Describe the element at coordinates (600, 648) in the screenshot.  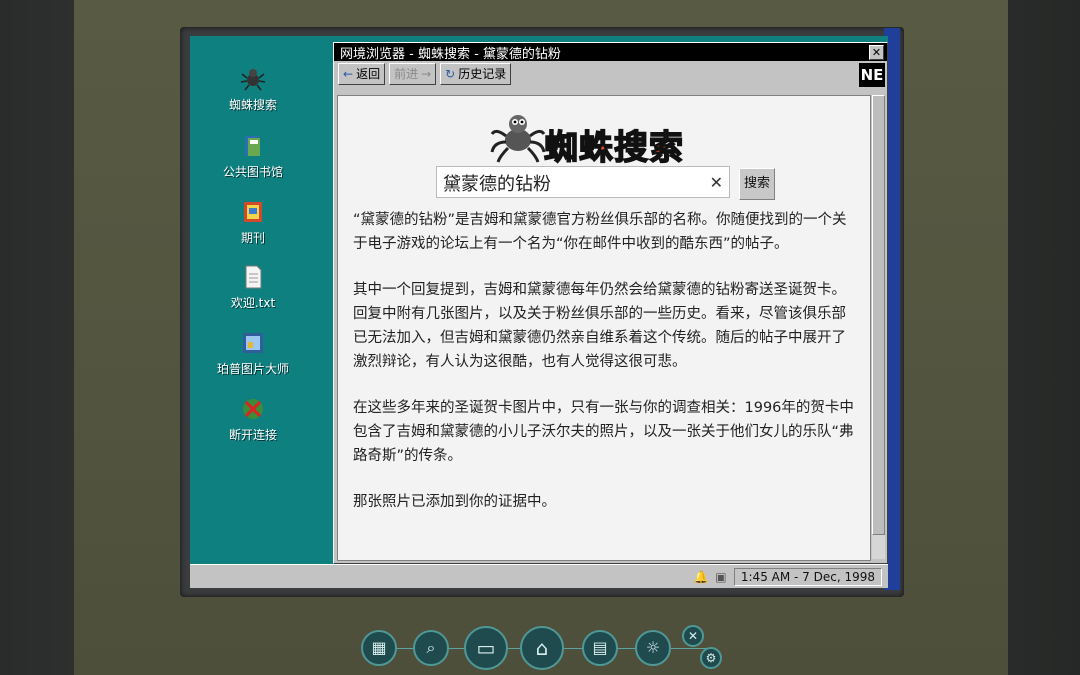
I see `notebook-icon: ▤` at that location.